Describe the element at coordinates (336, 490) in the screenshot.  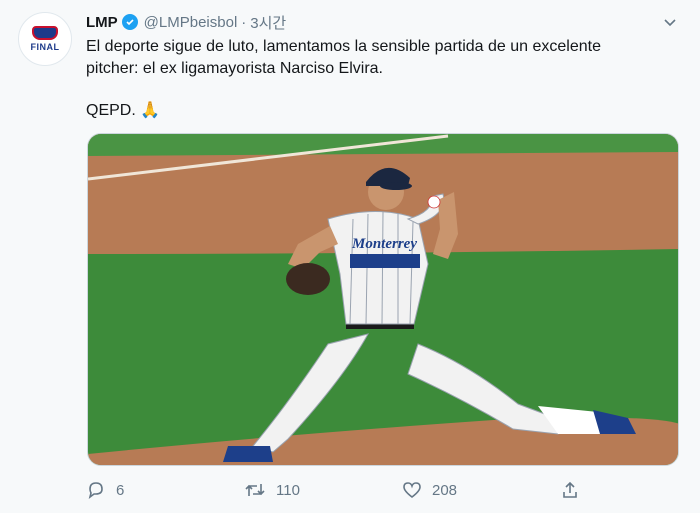
I see `tweet-actions: 6 110 208` at that location.